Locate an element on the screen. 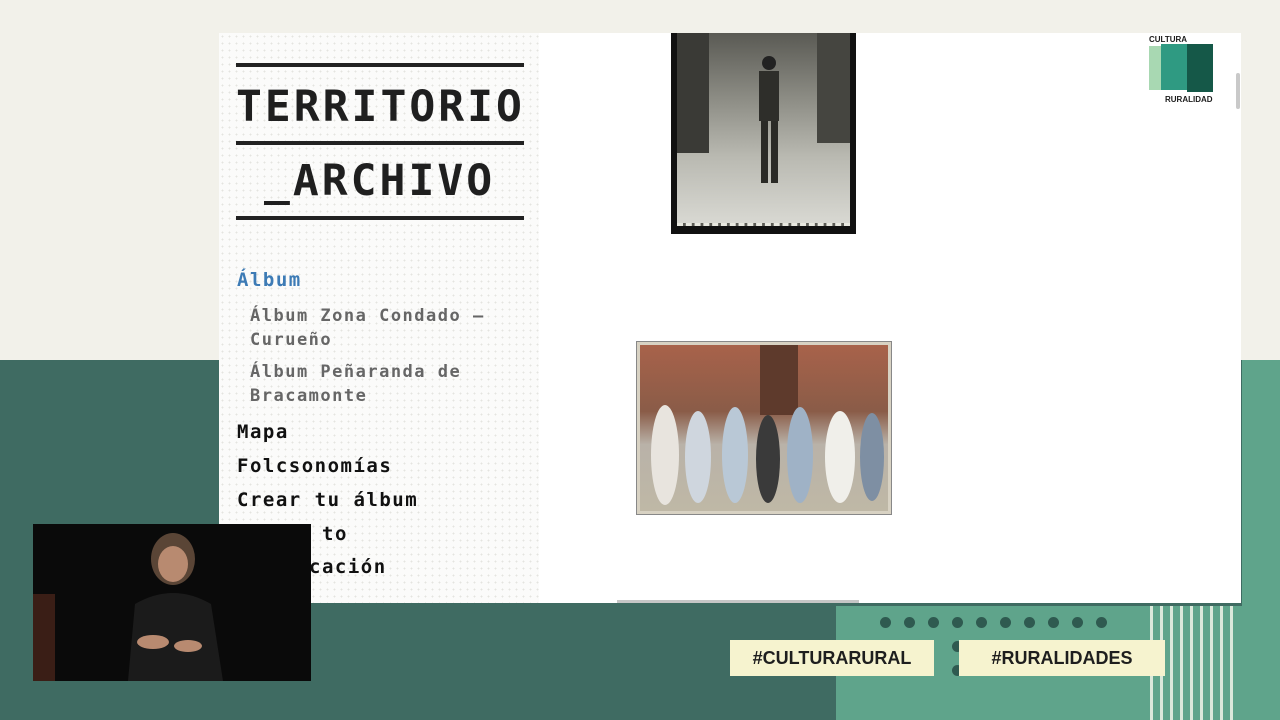 The height and width of the screenshot is (720, 1280). nav-album-zona-condado: Álbum Zona Condado – Curueño is located at coordinates (367, 328).